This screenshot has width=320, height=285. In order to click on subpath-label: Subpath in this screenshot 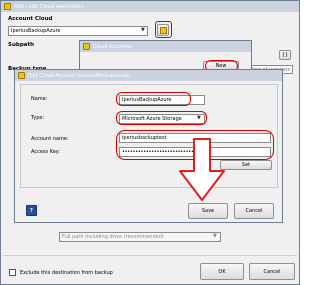, I will do `click(21, 45)`.